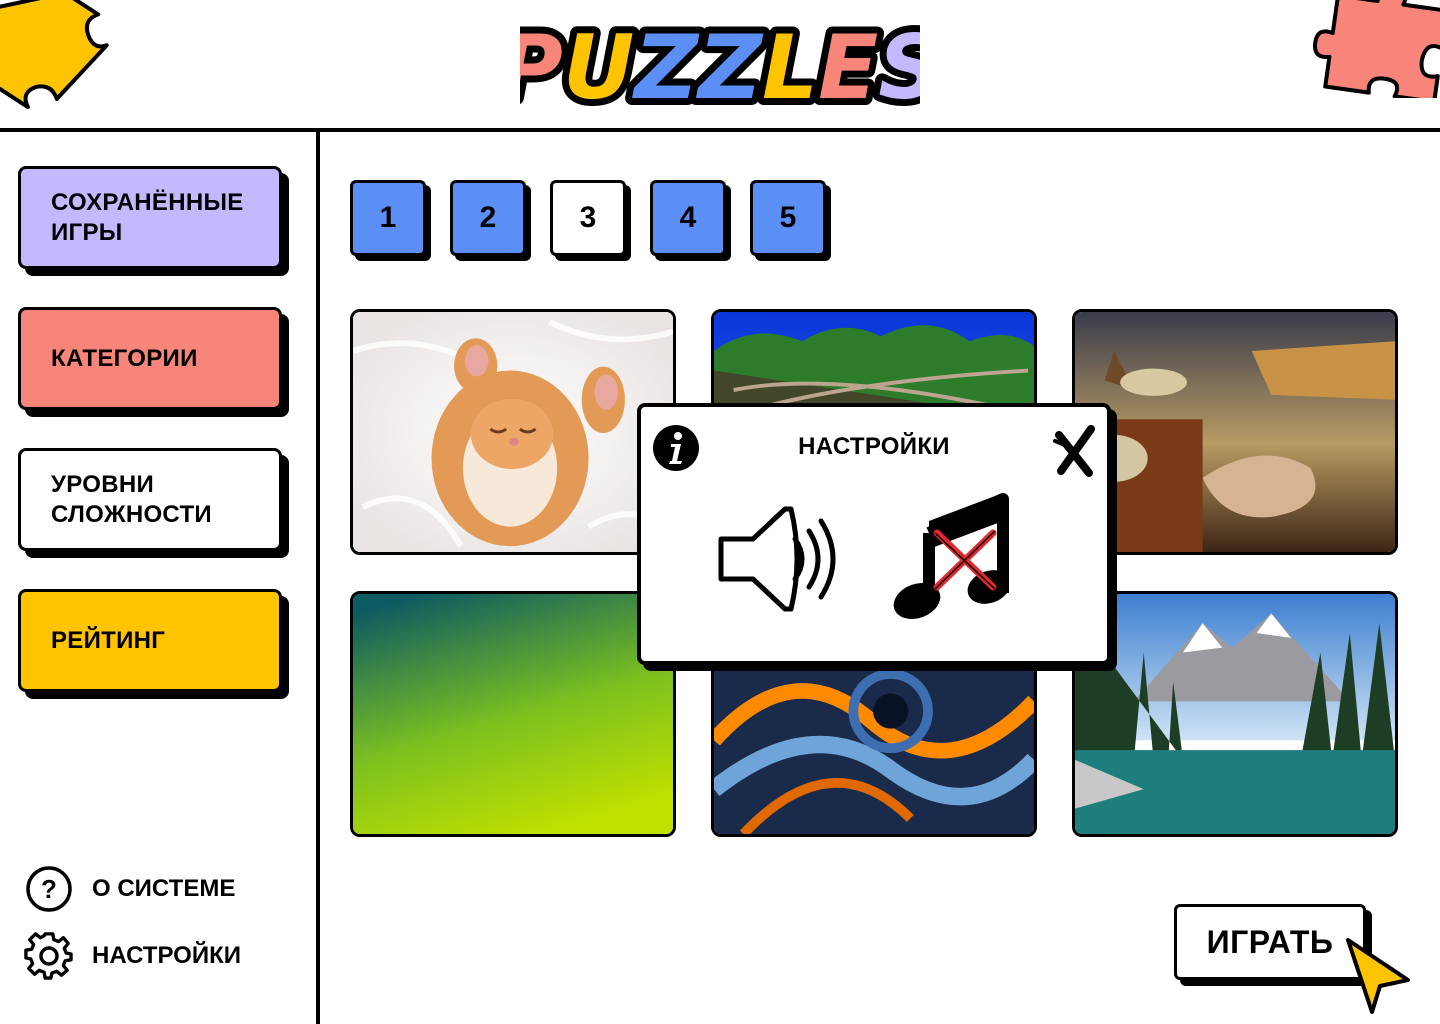  I want to click on page-number: 3, so click(588, 217).